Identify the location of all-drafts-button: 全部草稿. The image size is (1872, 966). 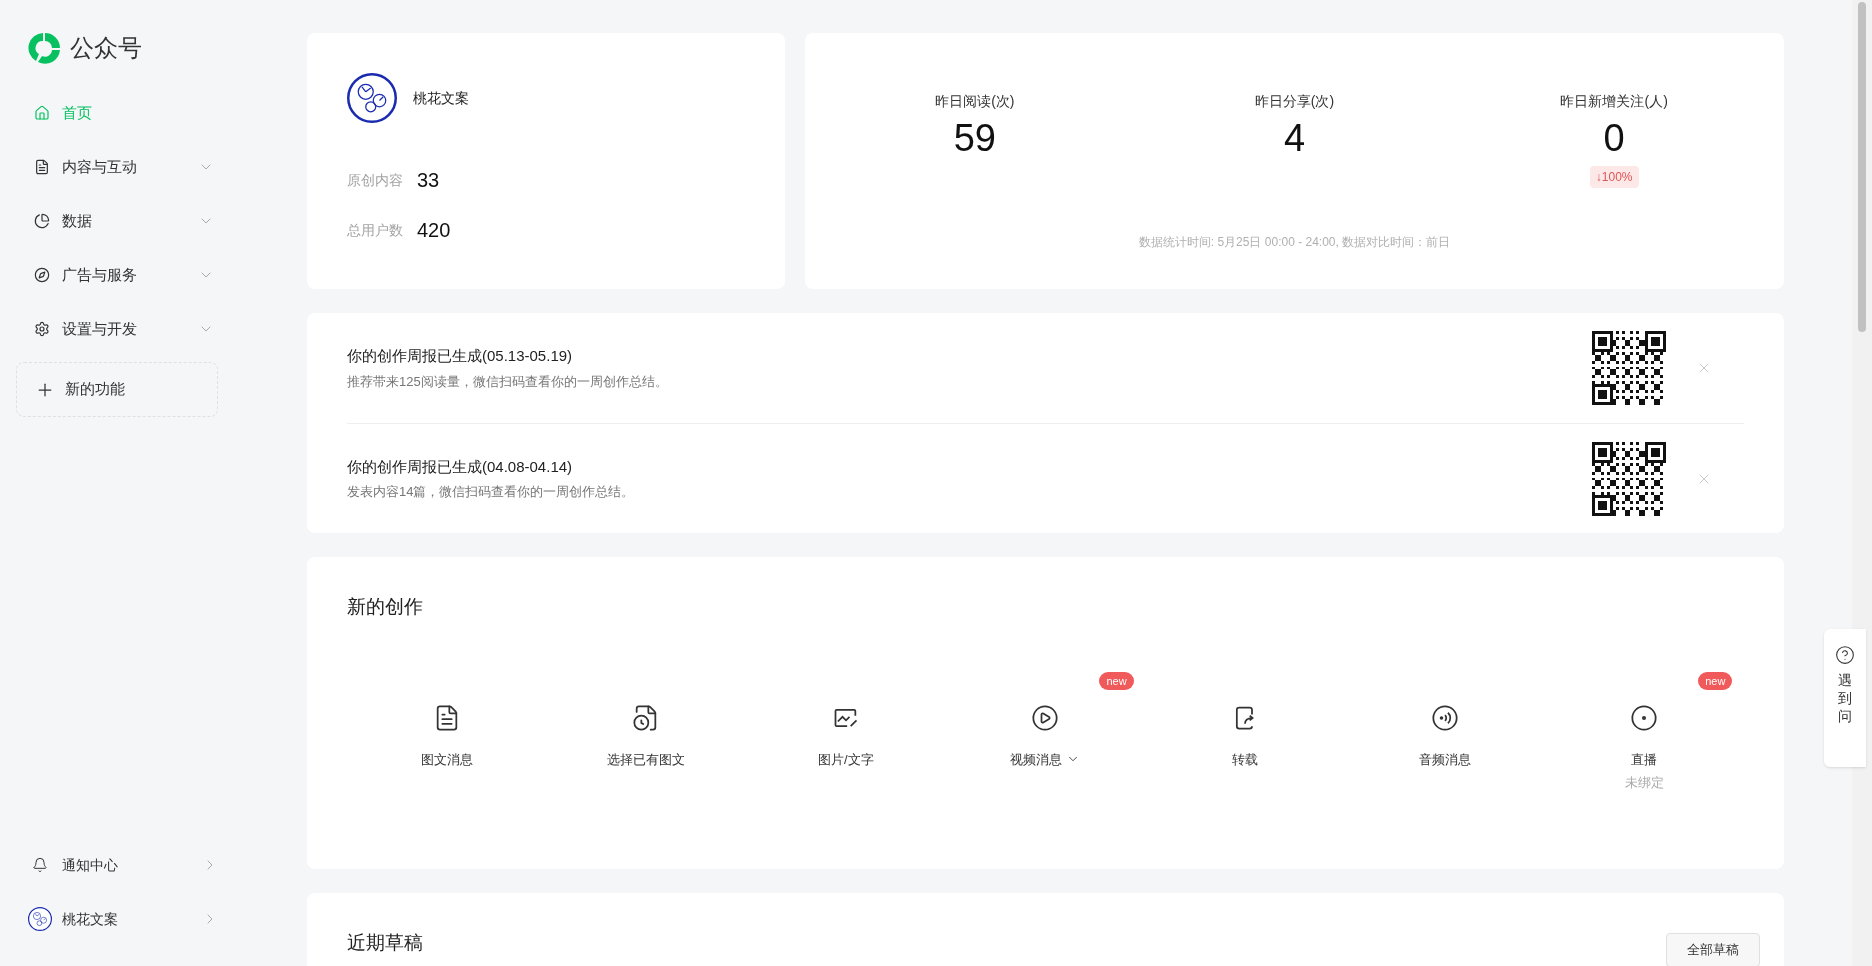
(1713, 949).